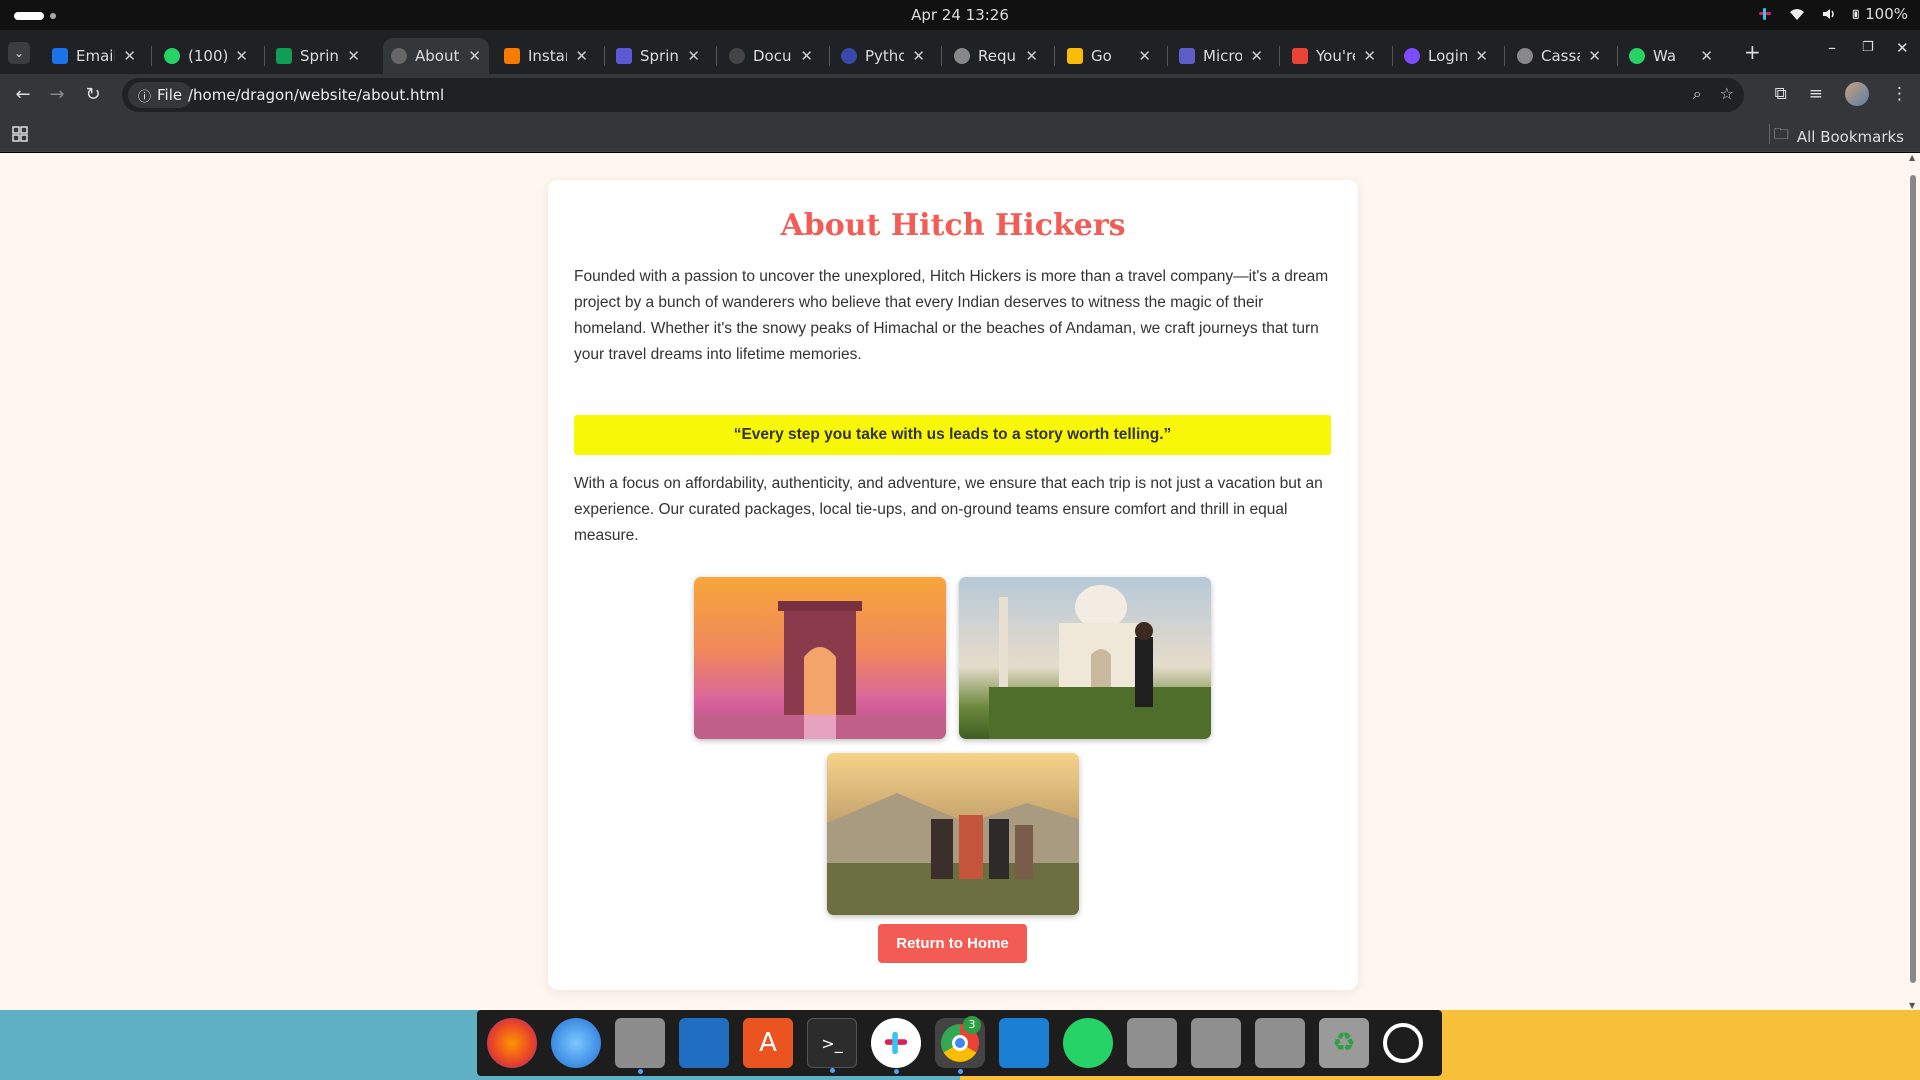 This screenshot has height=1080, width=1920. I want to click on zoom-icon: ⌕, so click(1697, 94).